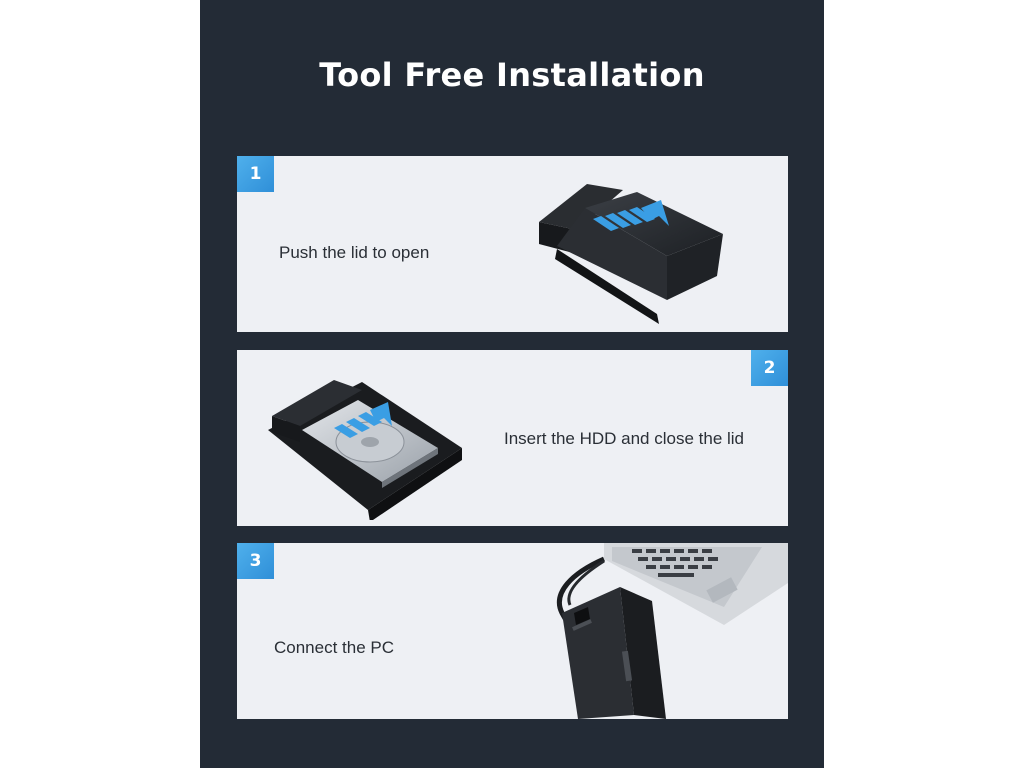 Image resolution: width=1024 pixels, height=768 pixels. I want to click on step-instruction: Insert the HDD and close the lid, so click(624, 438).